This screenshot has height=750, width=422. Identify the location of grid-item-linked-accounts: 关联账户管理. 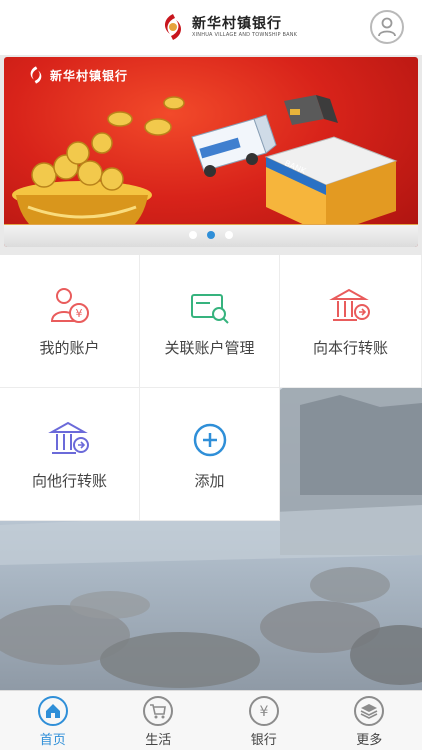
(210, 321).